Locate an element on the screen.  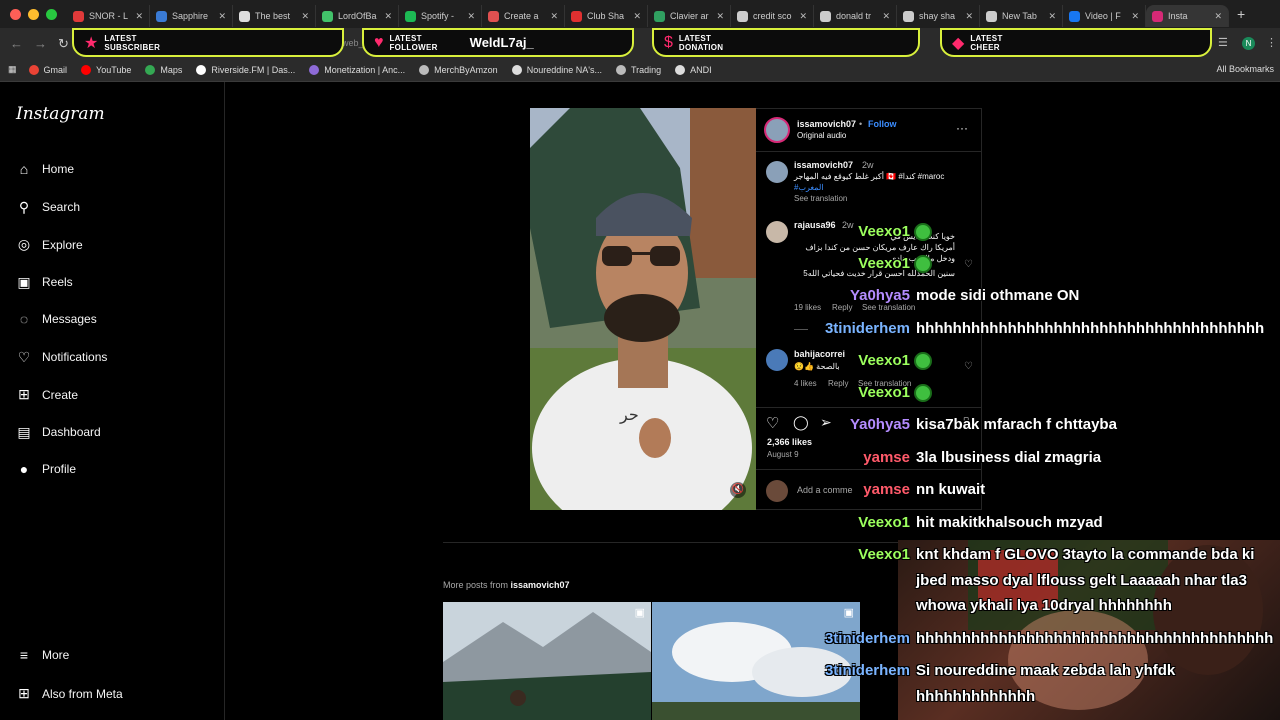
tab-title: The best is located at coordinates (273, 16).